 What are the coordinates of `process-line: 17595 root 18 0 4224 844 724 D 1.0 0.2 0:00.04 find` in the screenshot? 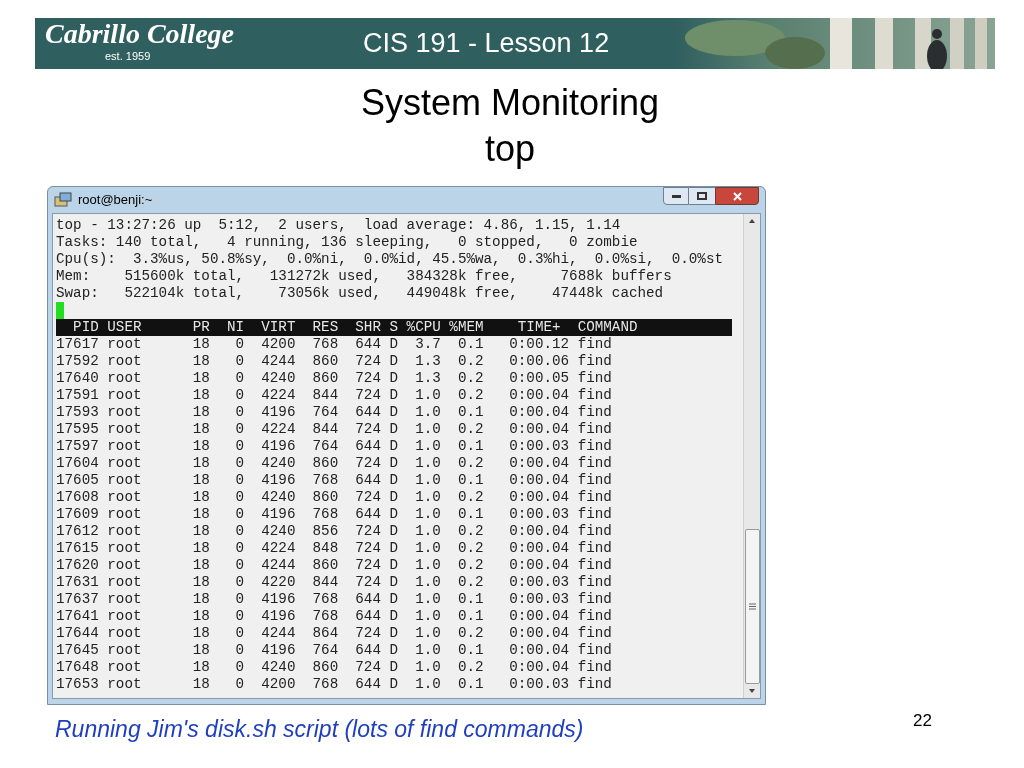 It's located at (334, 429).